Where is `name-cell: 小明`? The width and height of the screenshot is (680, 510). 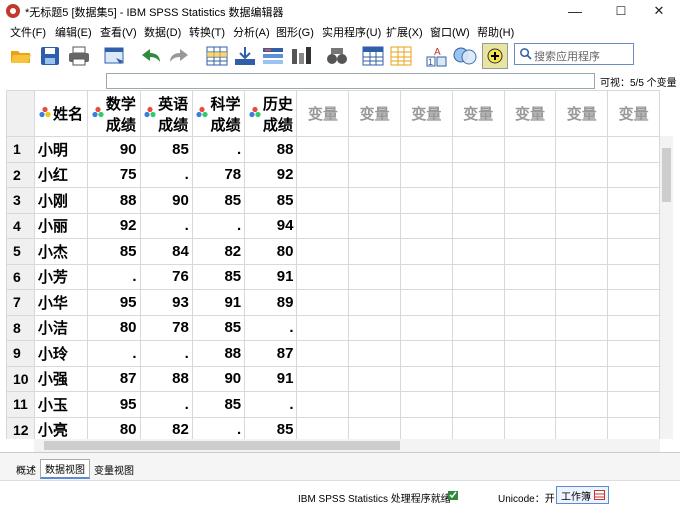 name-cell: 小明 is located at coordinates (61, 149).